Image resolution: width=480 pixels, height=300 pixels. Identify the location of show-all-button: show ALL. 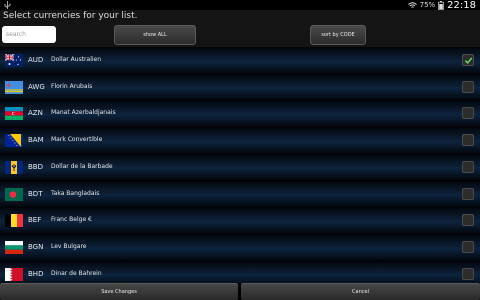
(155, 35).